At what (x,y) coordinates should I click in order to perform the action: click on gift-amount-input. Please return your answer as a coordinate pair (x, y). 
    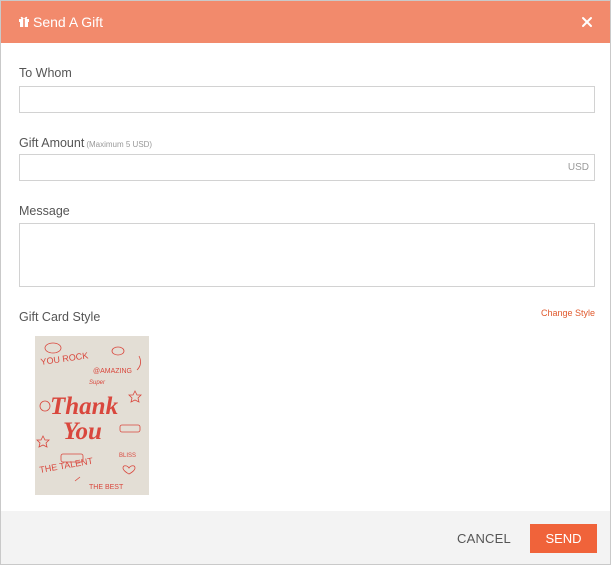
    Looking at the image, I should click on (307, 167).